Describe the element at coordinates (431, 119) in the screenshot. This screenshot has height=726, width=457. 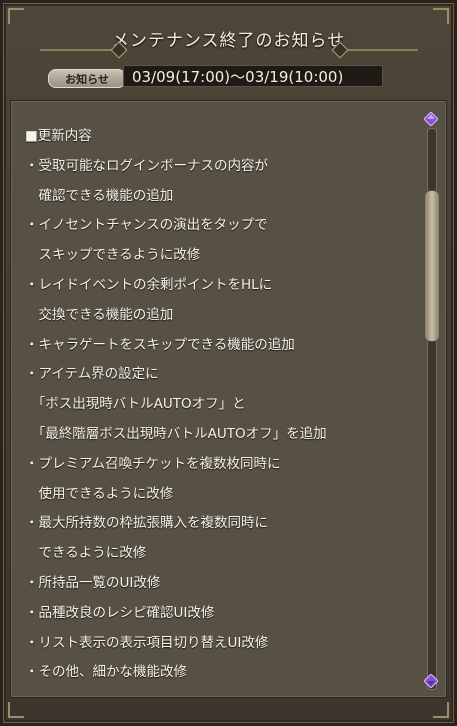
I see `purple-gem-up-icon` at that location.